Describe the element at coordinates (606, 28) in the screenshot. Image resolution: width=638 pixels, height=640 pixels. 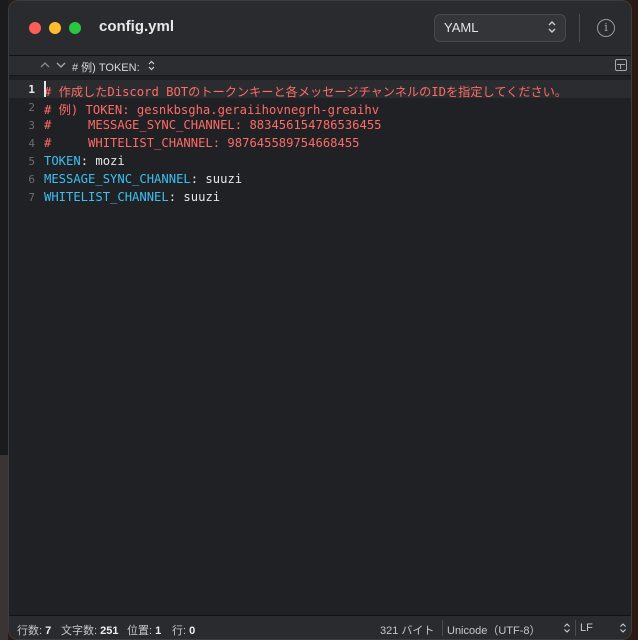
I see `info-icon: i` at that location.